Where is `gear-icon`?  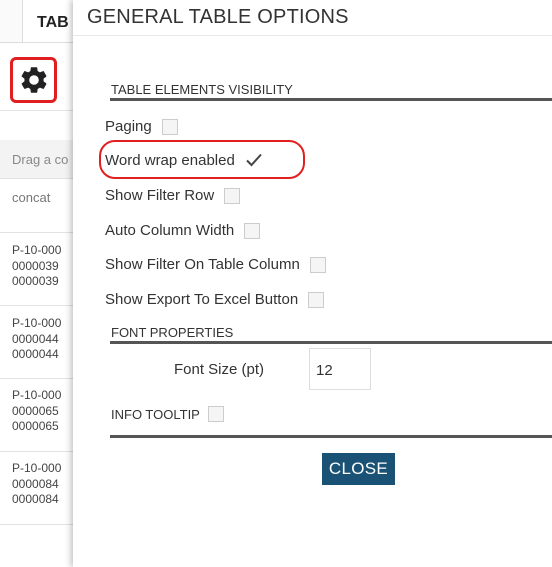
gear-icon is located at coordinates (33, 80).